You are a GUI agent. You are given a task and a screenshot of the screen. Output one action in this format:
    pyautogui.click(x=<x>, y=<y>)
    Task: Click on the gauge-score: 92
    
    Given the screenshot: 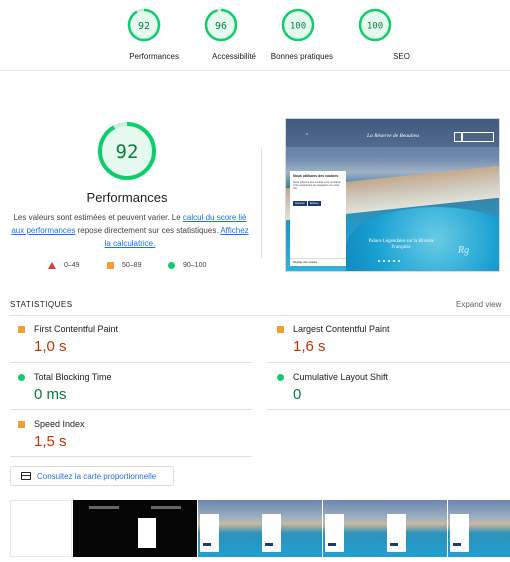 What is the action you would take?
    pyautogui.click(x=144, y=26)
    